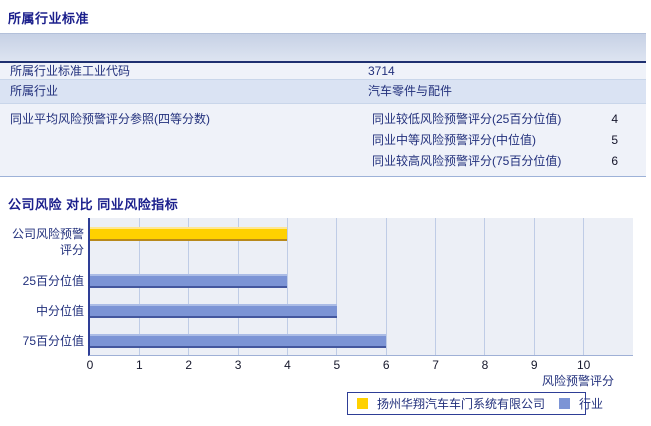 This screenshot has width=651, height=426. I want to click on row-label: 同业平均风险预警评分参照(四等分数), so click(110, 119).